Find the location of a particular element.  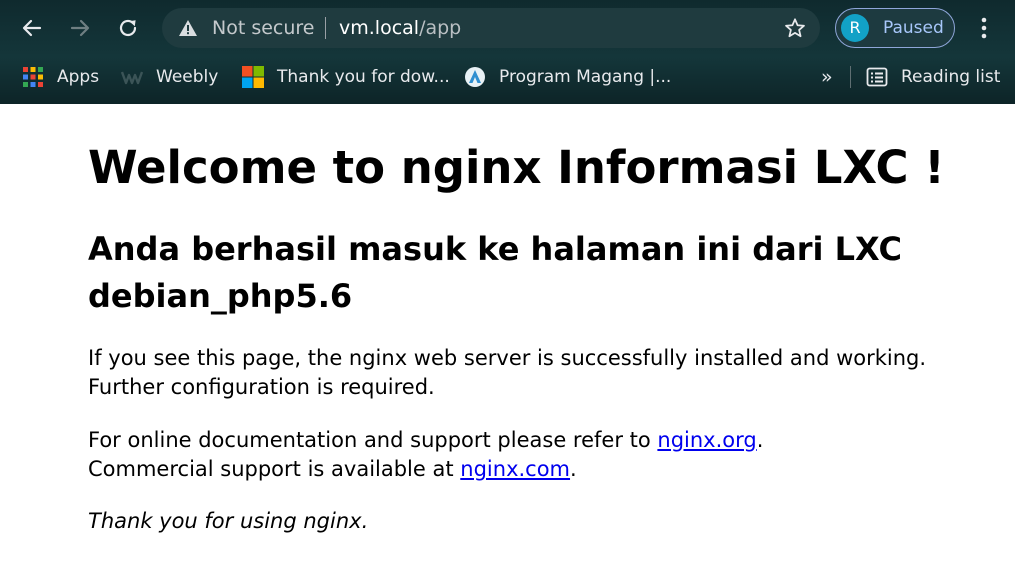

reading-list-icon is located at coordinates (877, 77).